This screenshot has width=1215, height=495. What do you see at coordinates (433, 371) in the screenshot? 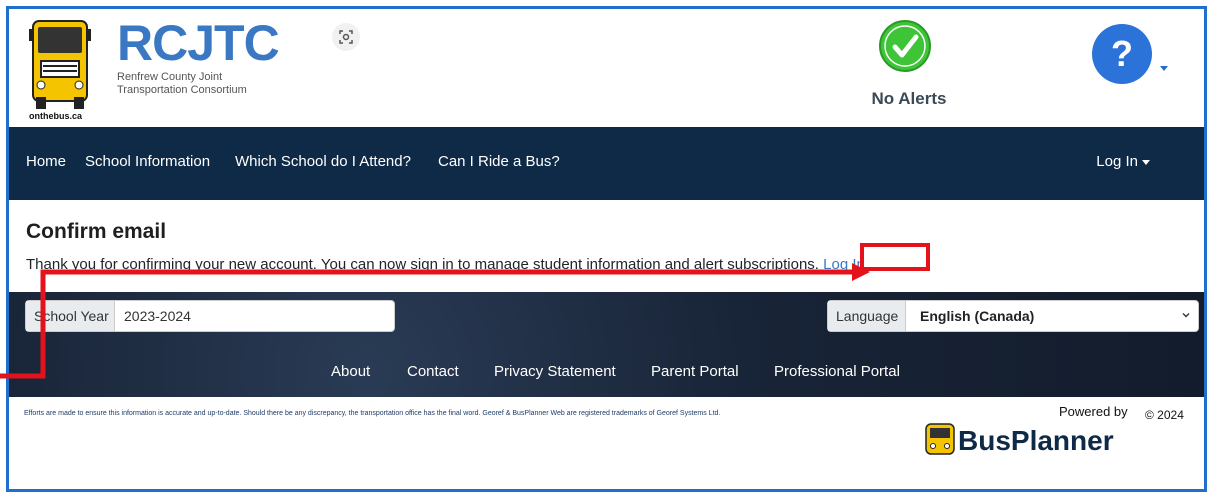
I see `footer-link-contact: Contact` at bounding box center [433, 371].